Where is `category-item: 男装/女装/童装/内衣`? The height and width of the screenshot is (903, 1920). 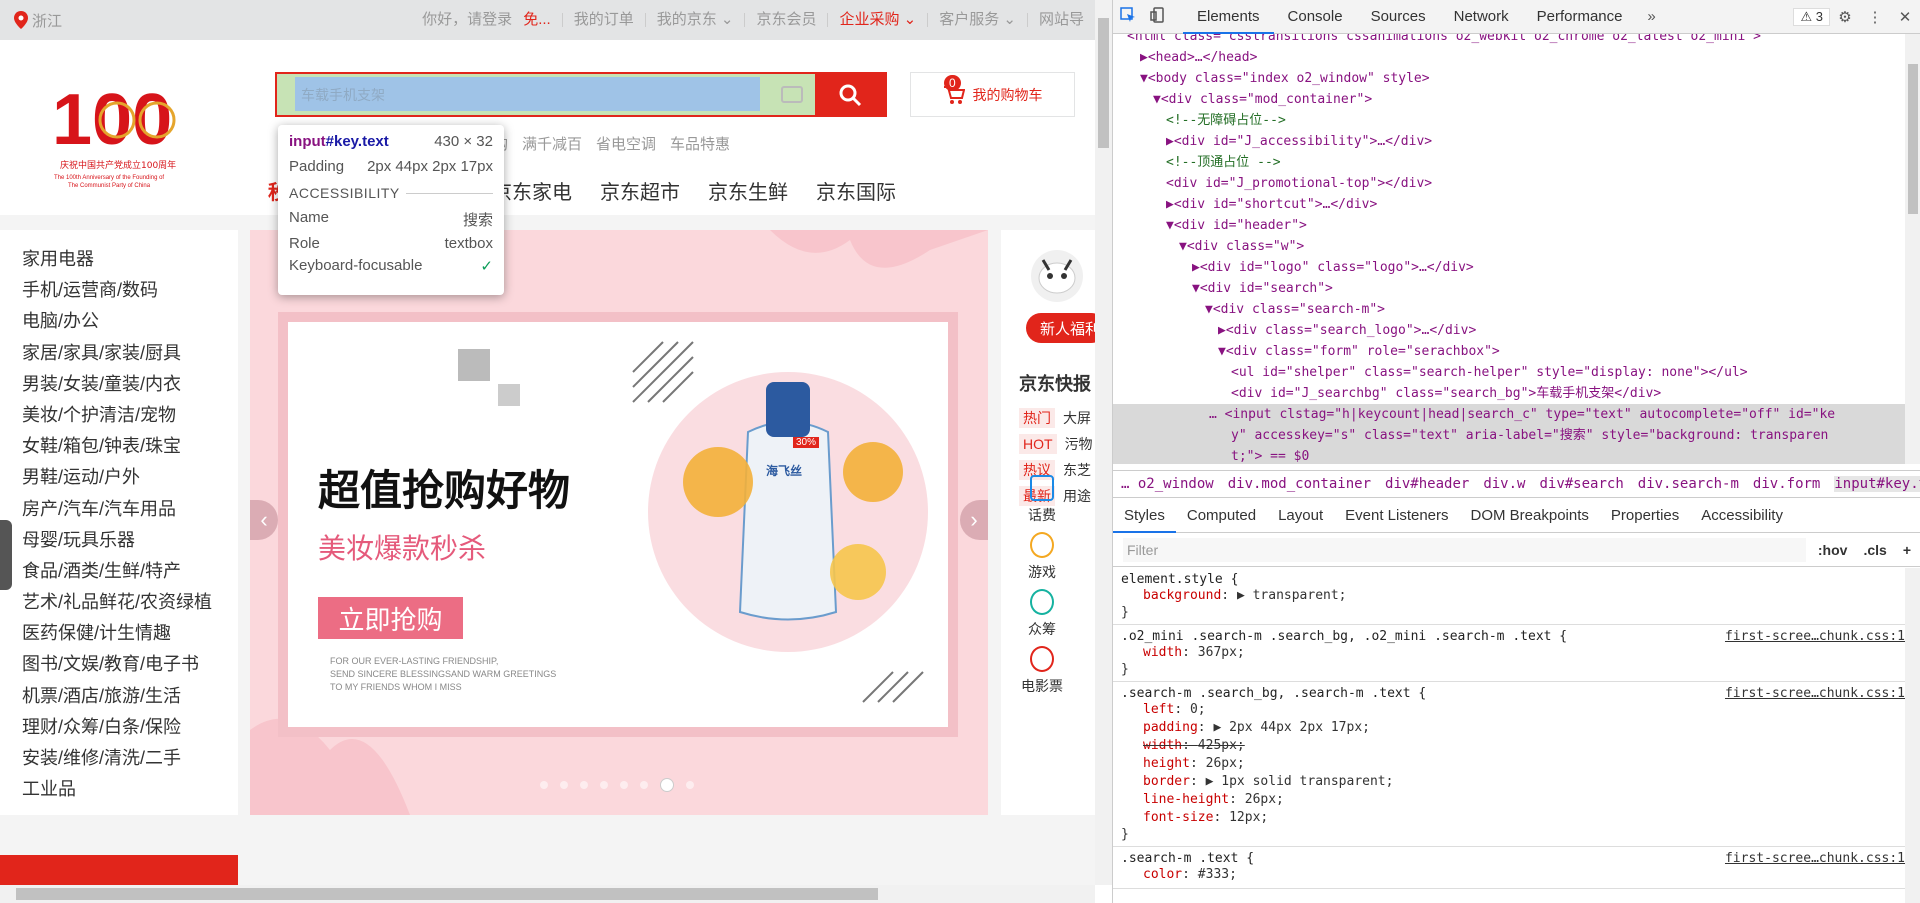 category-item: 男装/女装/童装/内衣 is located at coordinates (130, 384).